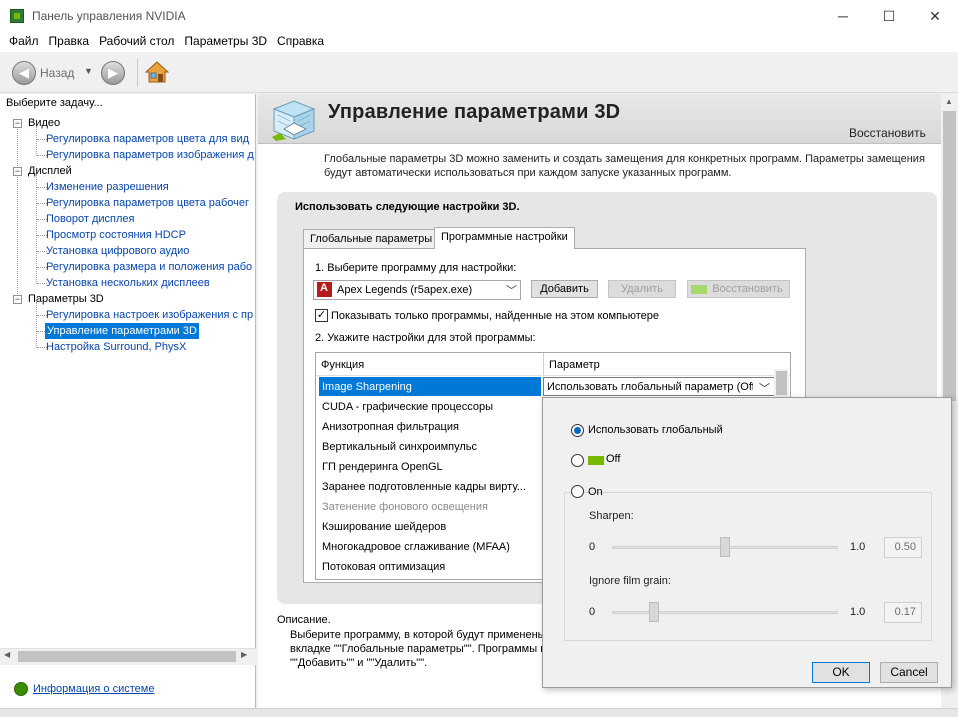  What do you see at coordinates (321, 315) in the screenshot?
I see `show-only-installed-checkbox: ✓` at bounding box center [321, 315].